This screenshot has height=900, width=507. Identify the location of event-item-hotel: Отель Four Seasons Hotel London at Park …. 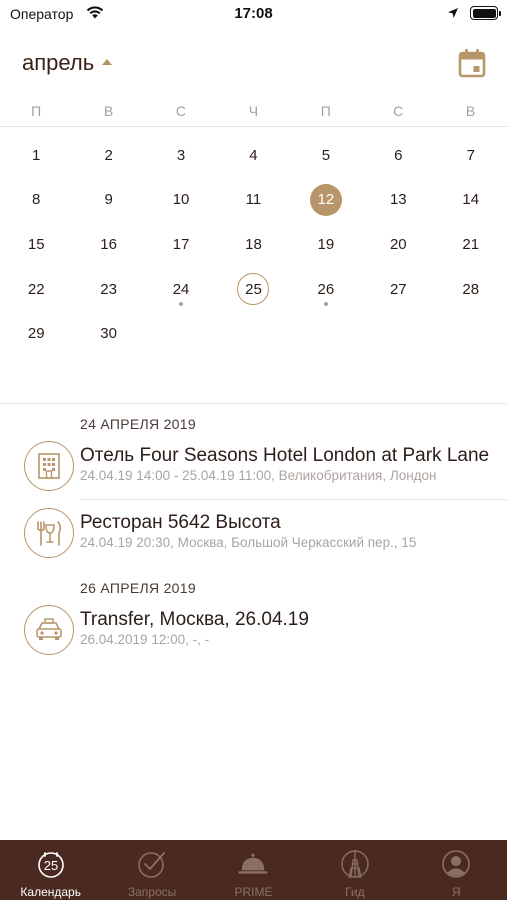
(253, 469).